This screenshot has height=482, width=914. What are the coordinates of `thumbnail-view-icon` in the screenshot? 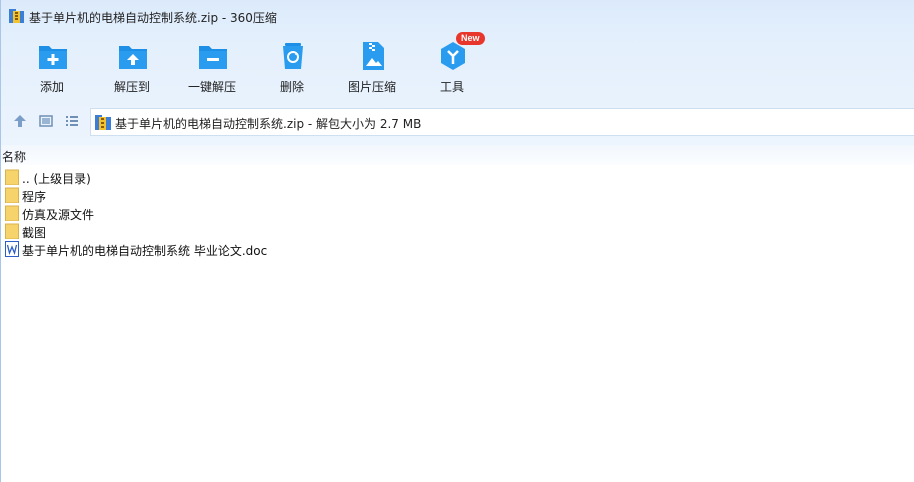 It's located at (46, 121).